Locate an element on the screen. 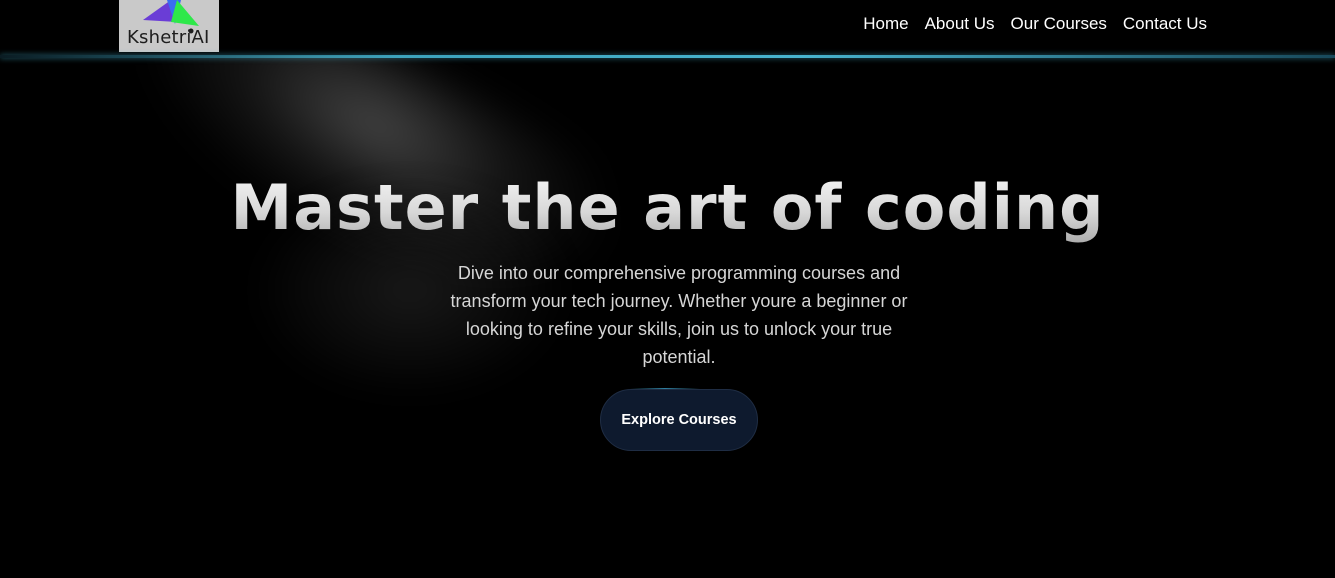 This screenshot has width=1335, height=578. nav-menu: Home About Us Our Courses Contact Us is located at coordinates (1035, 24).